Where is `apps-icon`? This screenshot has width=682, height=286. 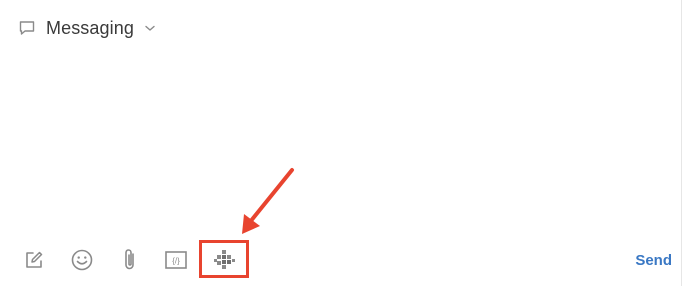
apps-icon is located at coordinates (224, 260).